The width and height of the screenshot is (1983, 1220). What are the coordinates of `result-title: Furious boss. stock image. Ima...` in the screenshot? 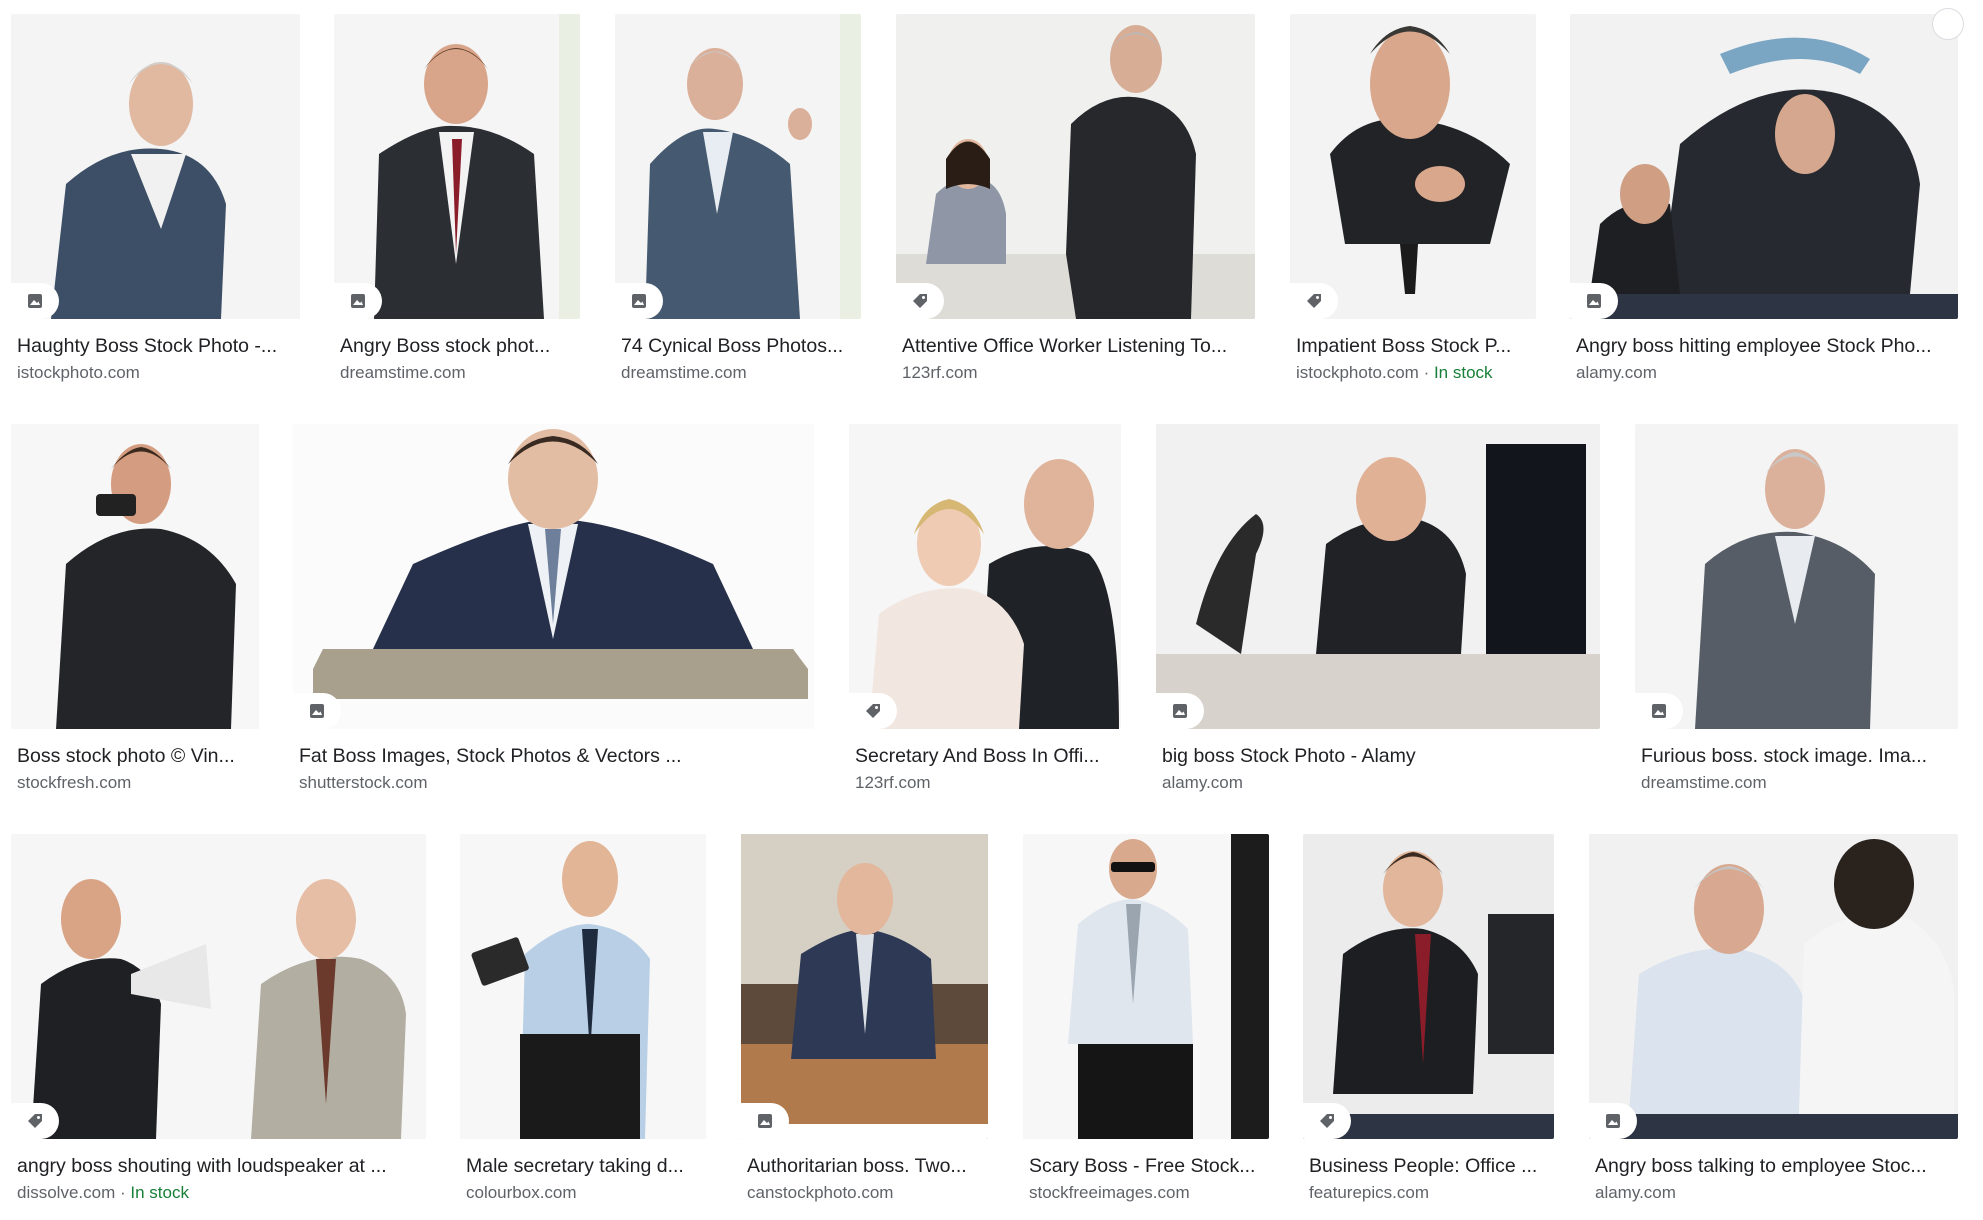 It's located at (1796, 756).